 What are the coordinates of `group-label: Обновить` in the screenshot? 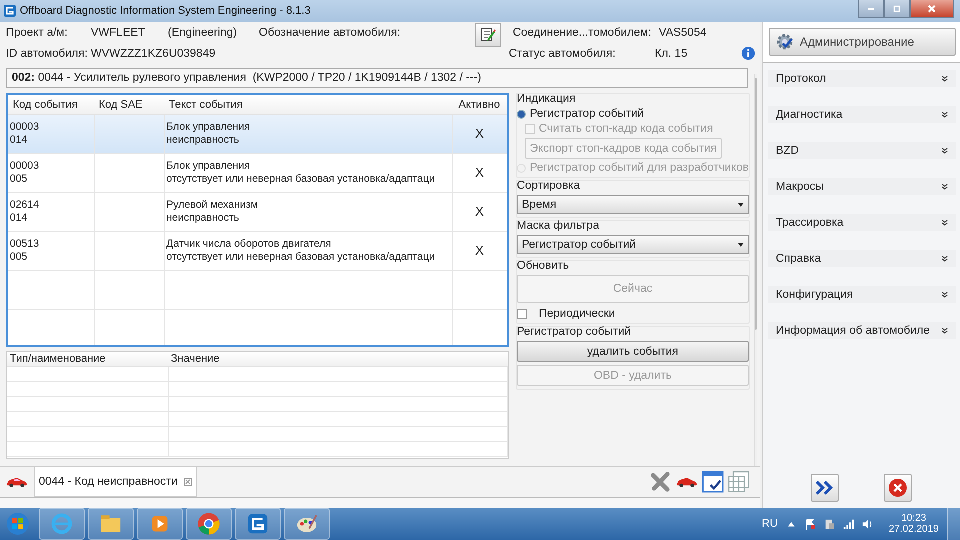 It's located at (543, 266).